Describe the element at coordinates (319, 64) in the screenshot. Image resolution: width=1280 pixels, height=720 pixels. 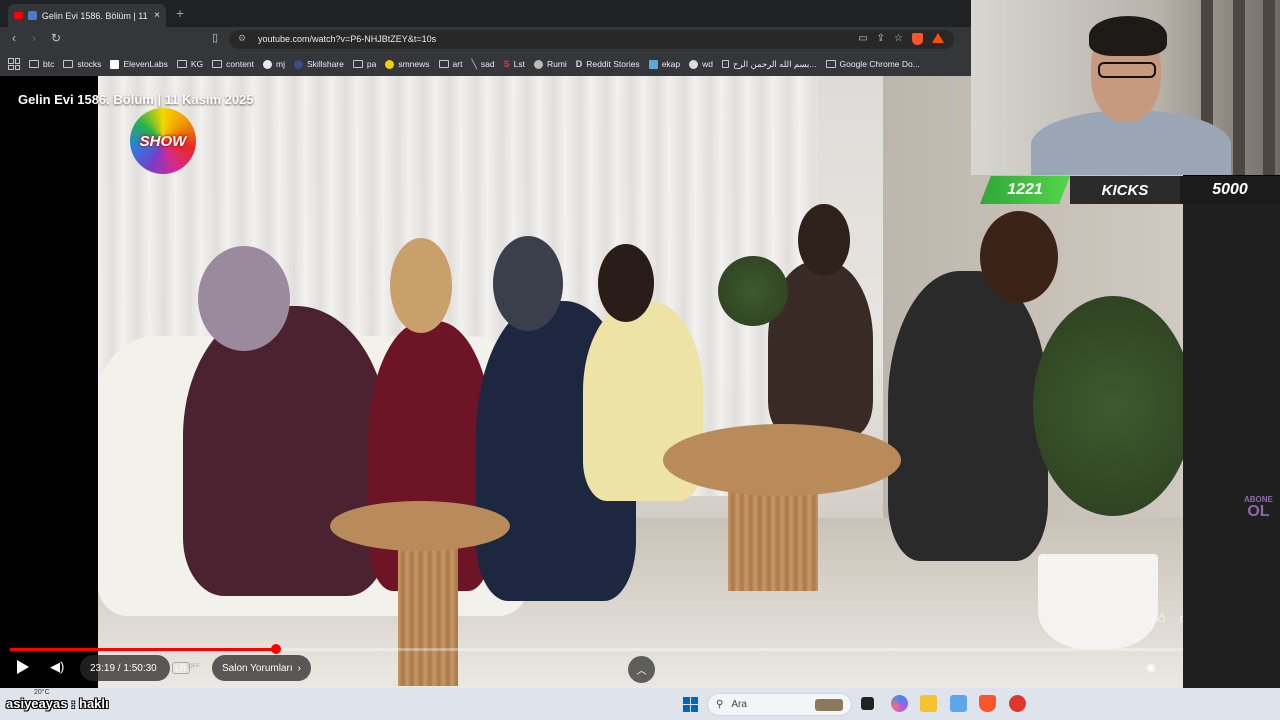
I see `bookmark-skillshare: Skillshare` at that location.